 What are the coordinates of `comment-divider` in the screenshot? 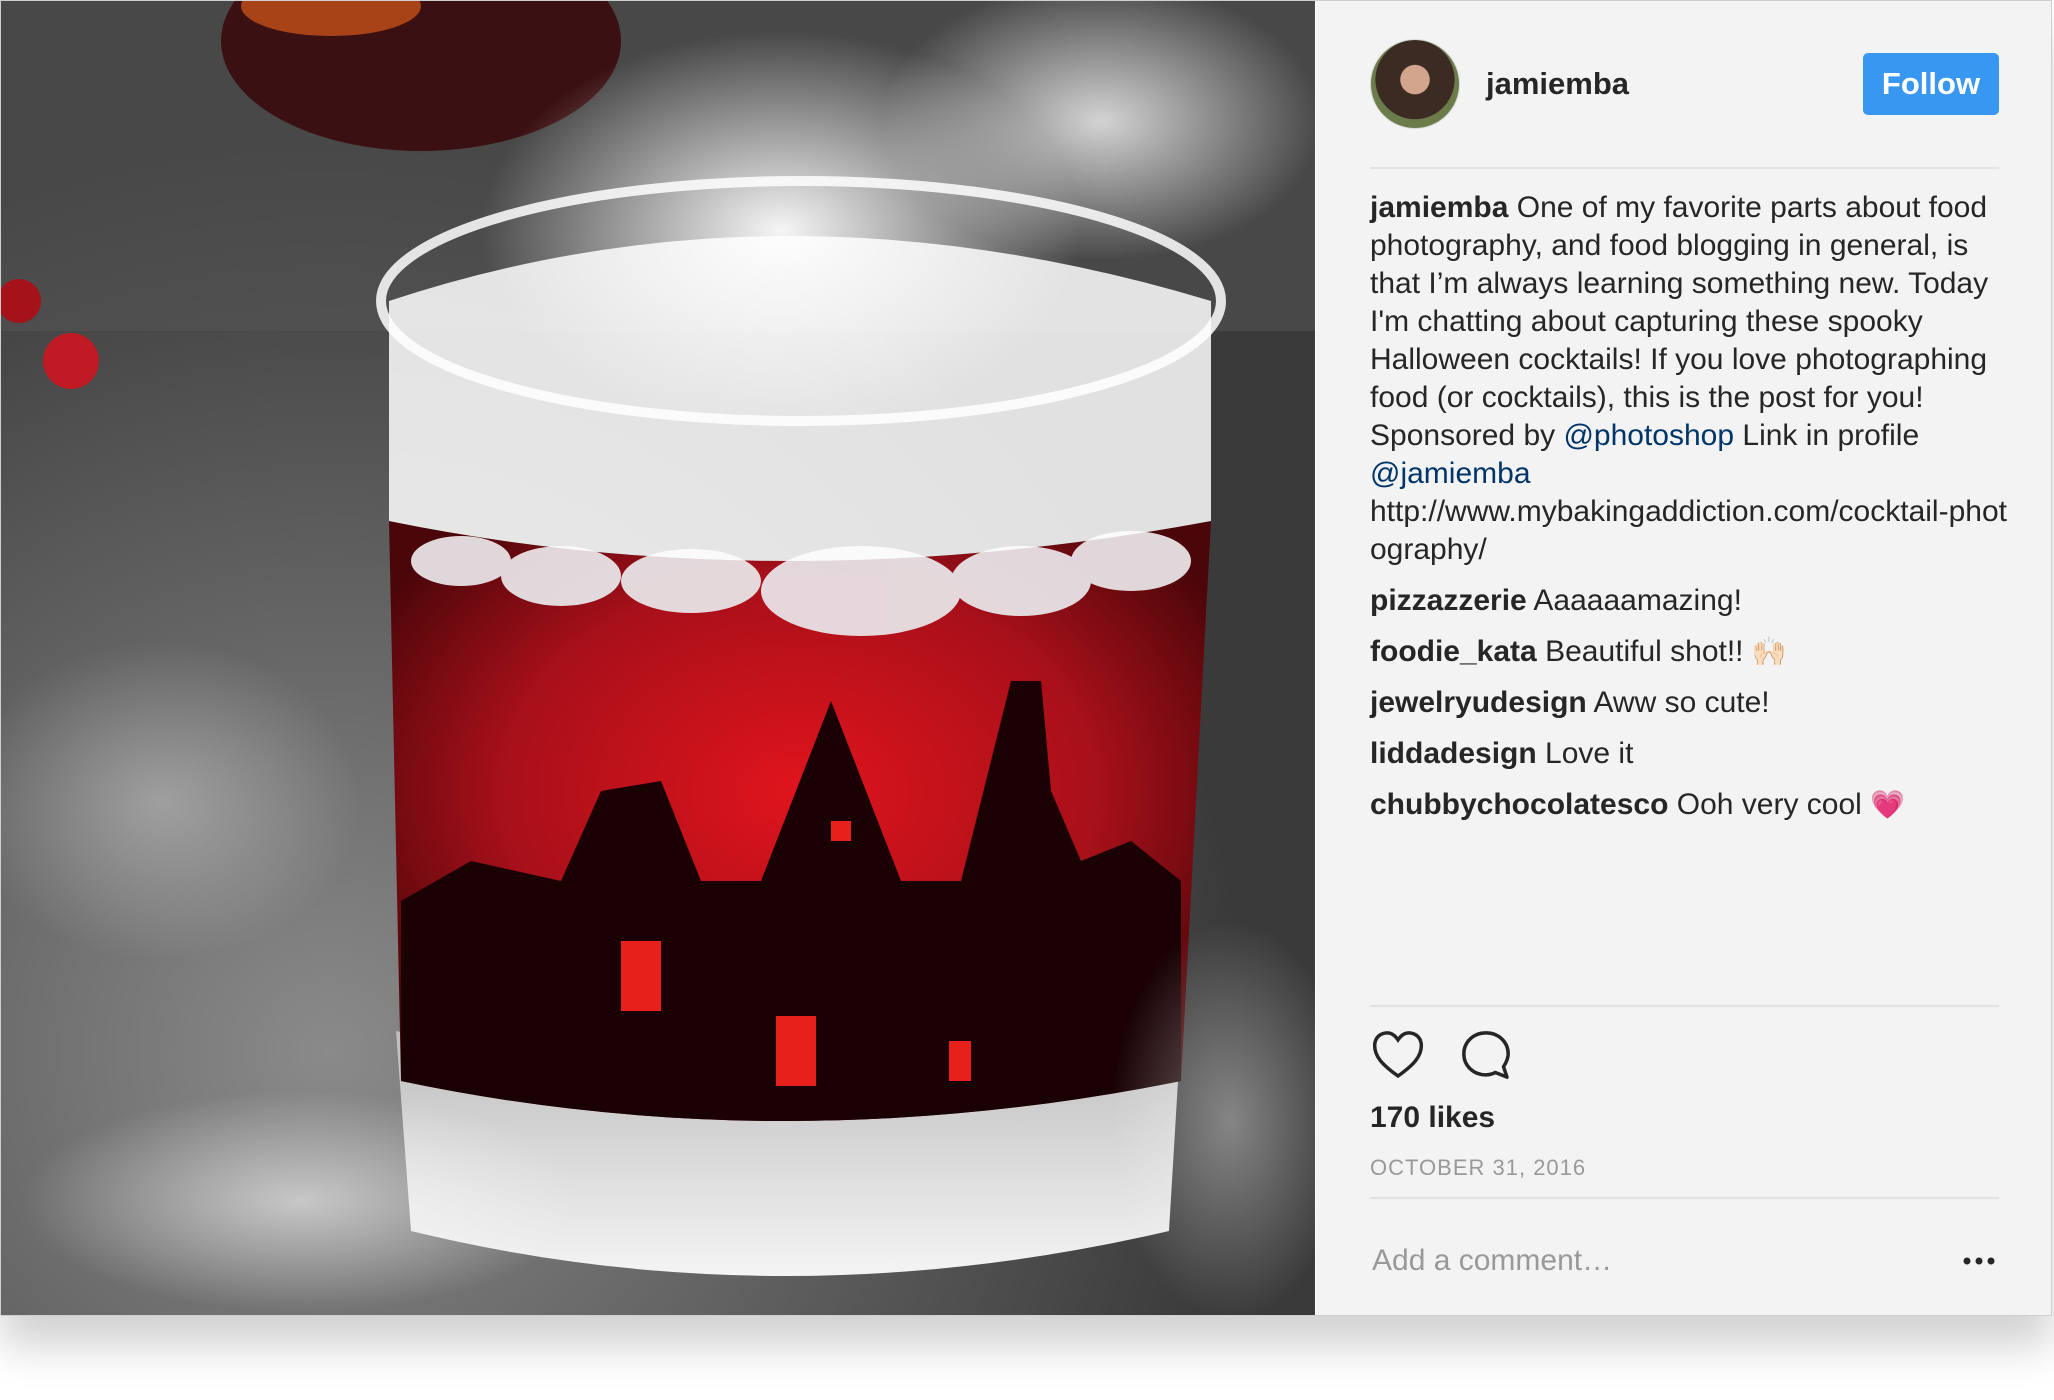 It's located at (1684, 1198).